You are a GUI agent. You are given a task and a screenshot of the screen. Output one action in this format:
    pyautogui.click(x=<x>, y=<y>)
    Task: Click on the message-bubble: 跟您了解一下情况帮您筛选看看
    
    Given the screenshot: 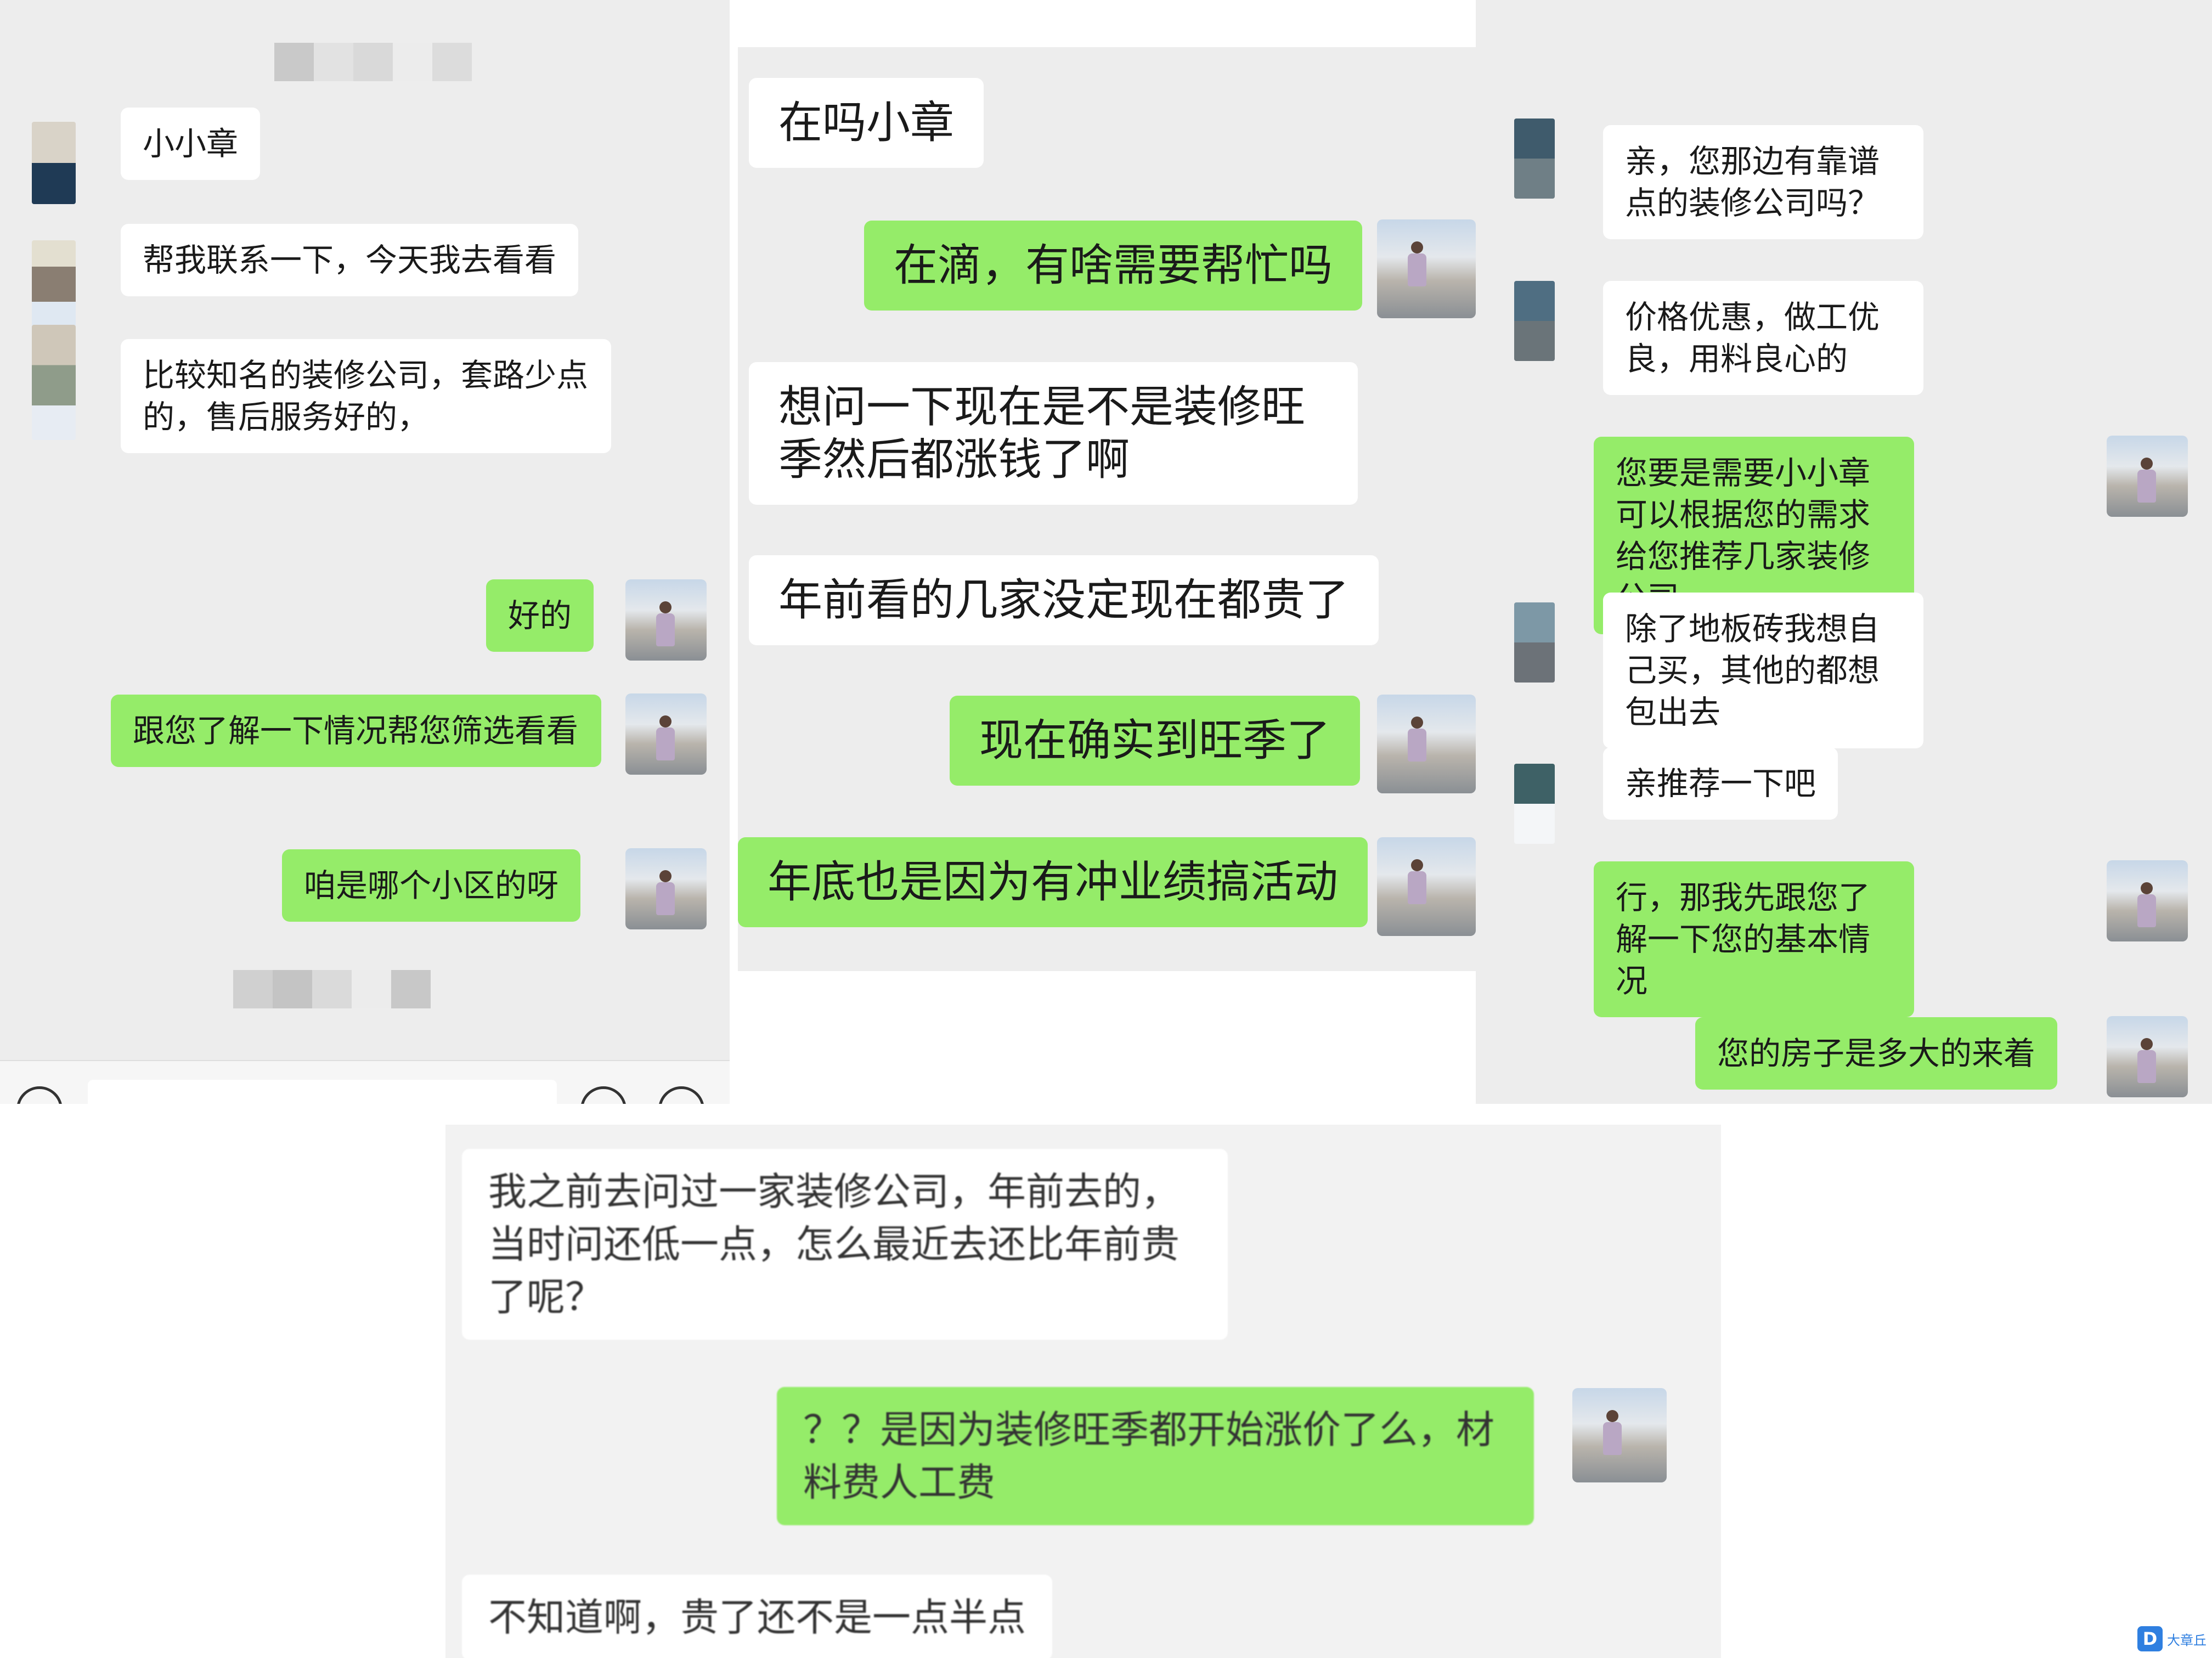 What is the action you would take?
    pyautogui.click(x=356, y=731)
    